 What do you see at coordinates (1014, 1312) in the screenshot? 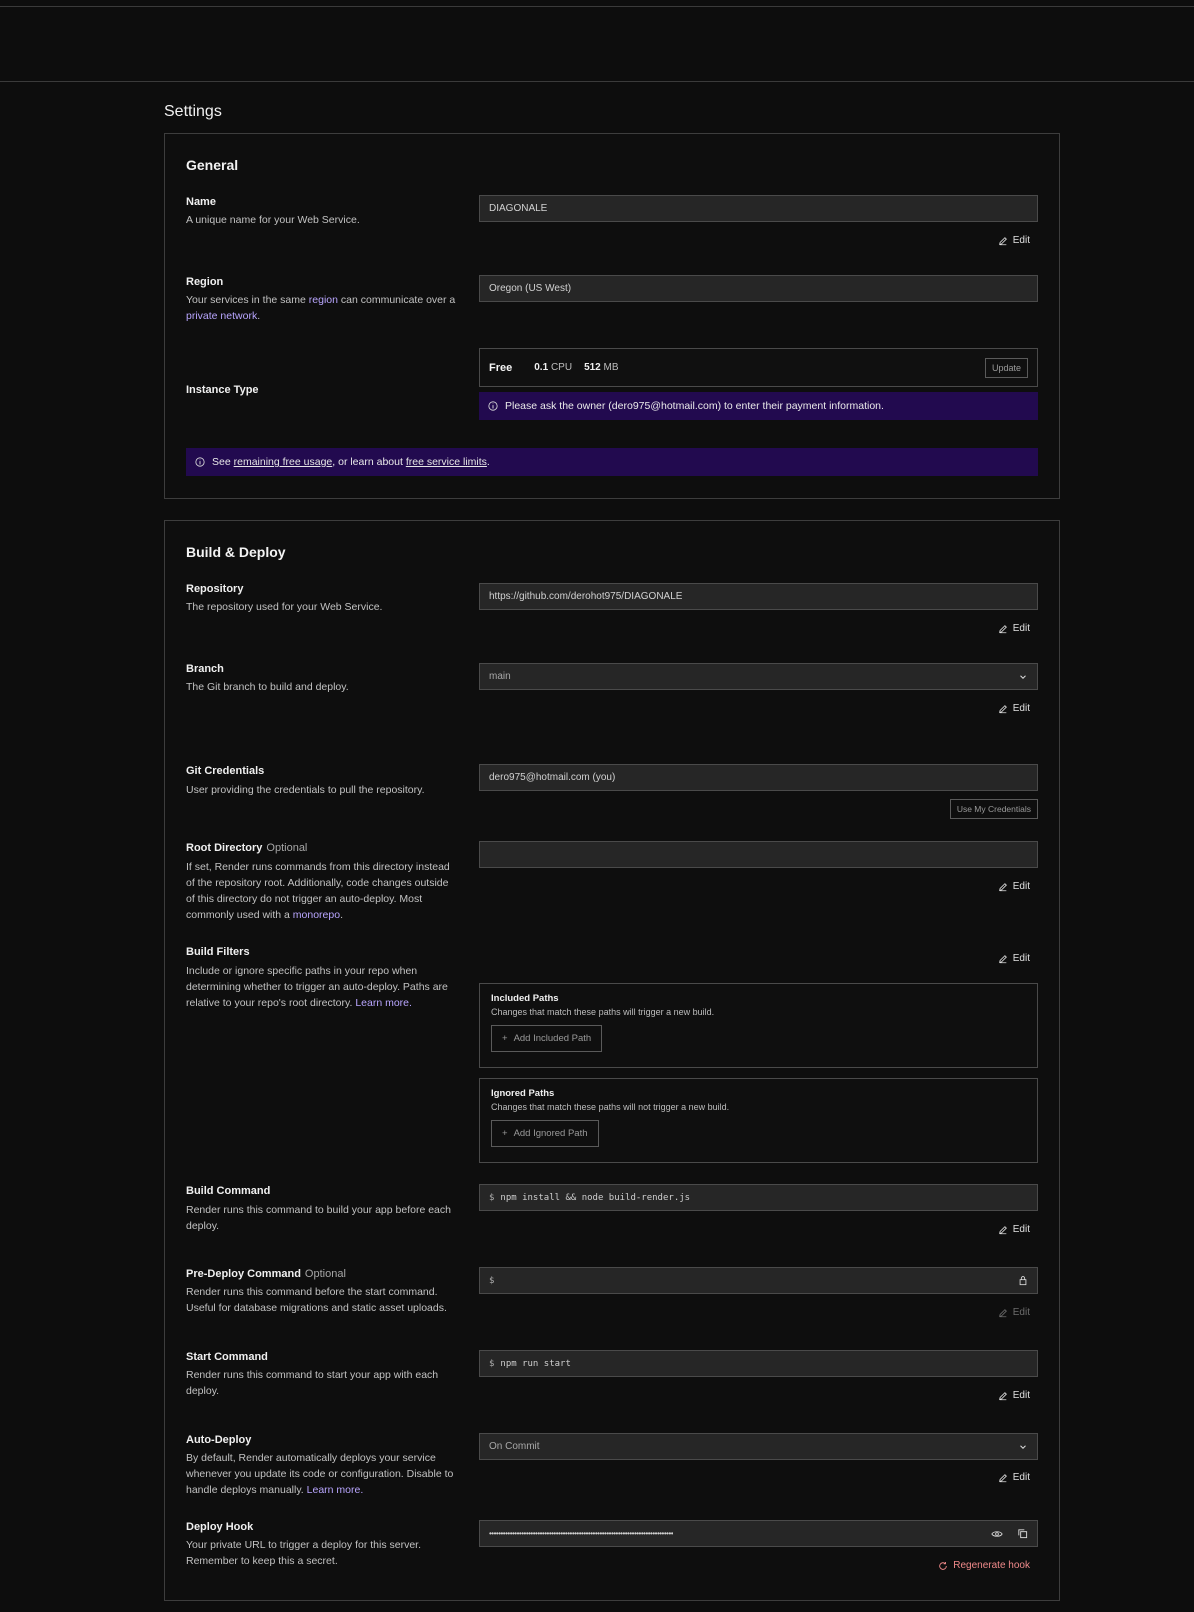
I see `pre-deploy-edit-button: Edit` at bounding box center [1014, 1312].